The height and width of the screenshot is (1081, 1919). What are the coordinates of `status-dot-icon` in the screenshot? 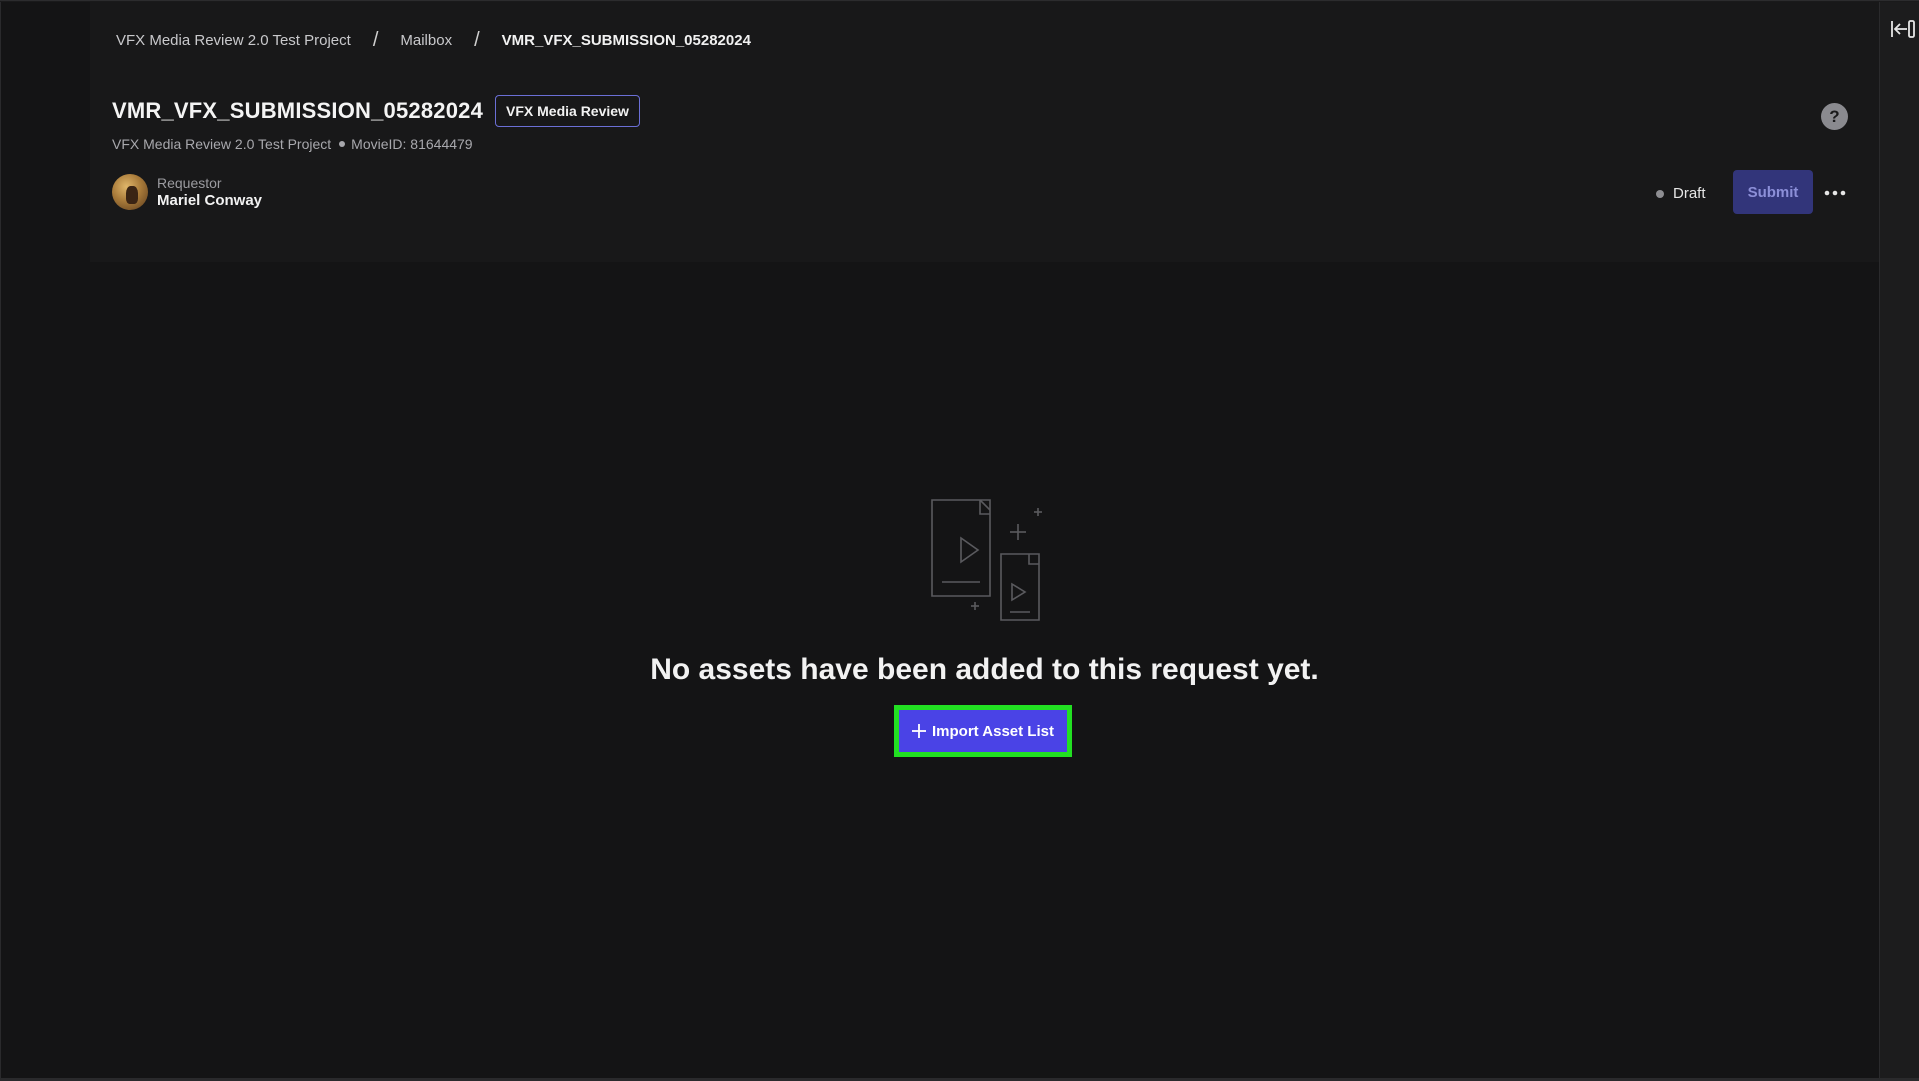 It's located at (1660, 193).